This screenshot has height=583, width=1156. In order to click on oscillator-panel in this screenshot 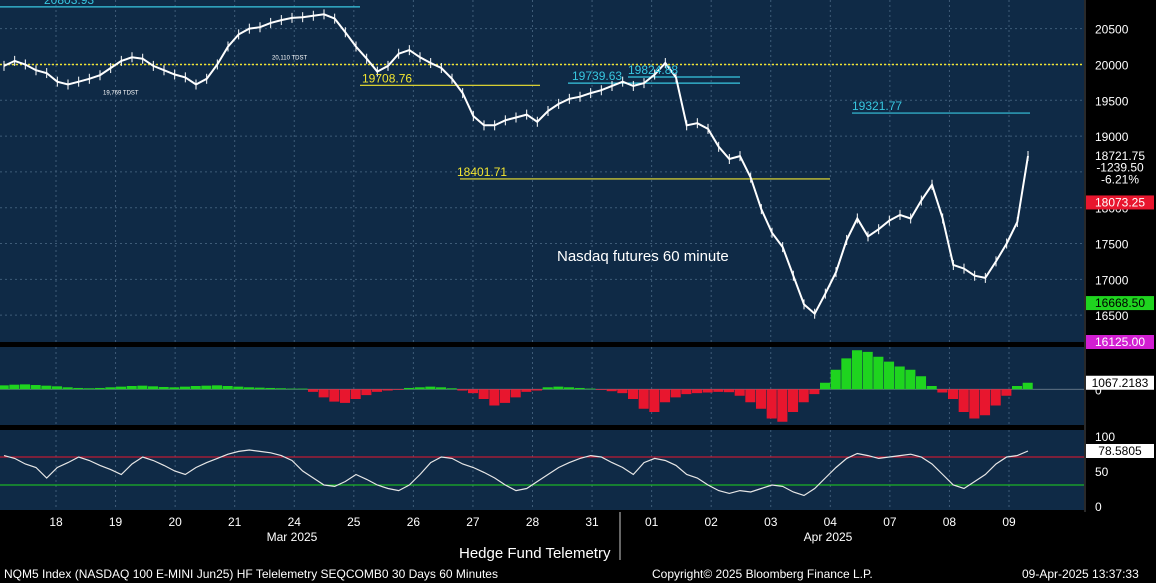, I will do `click(542, 470)`.